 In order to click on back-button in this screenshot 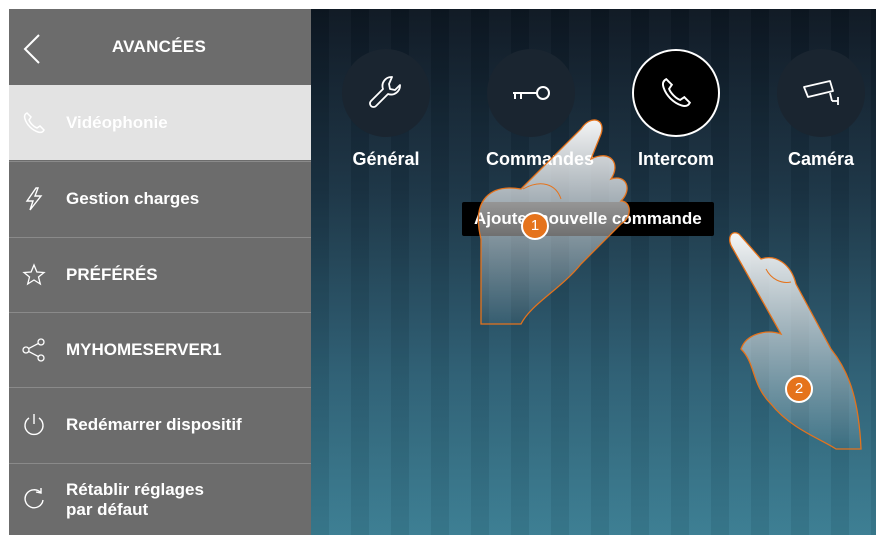, I will do `click(34, 49)`.